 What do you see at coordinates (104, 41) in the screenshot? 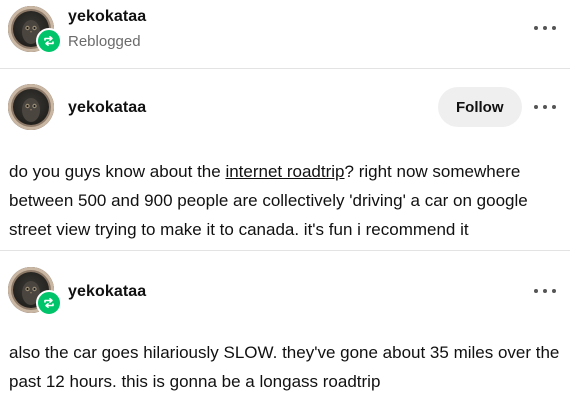
I see `reblogged-label: Reblogged` at bounding box center [104, 41].